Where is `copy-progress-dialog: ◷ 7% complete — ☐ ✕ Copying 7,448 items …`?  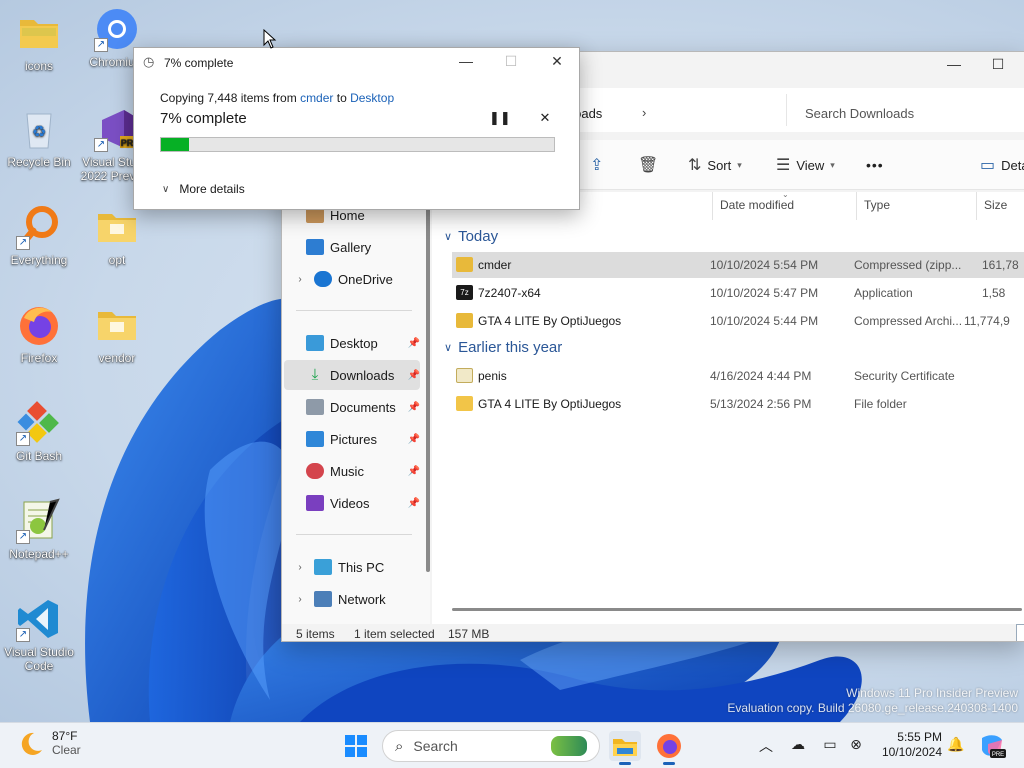
copy-progress-dialog: ◷ 7% complete — ☐ ✕ Copying 7,448 items … is located at coordinates (356, 128).